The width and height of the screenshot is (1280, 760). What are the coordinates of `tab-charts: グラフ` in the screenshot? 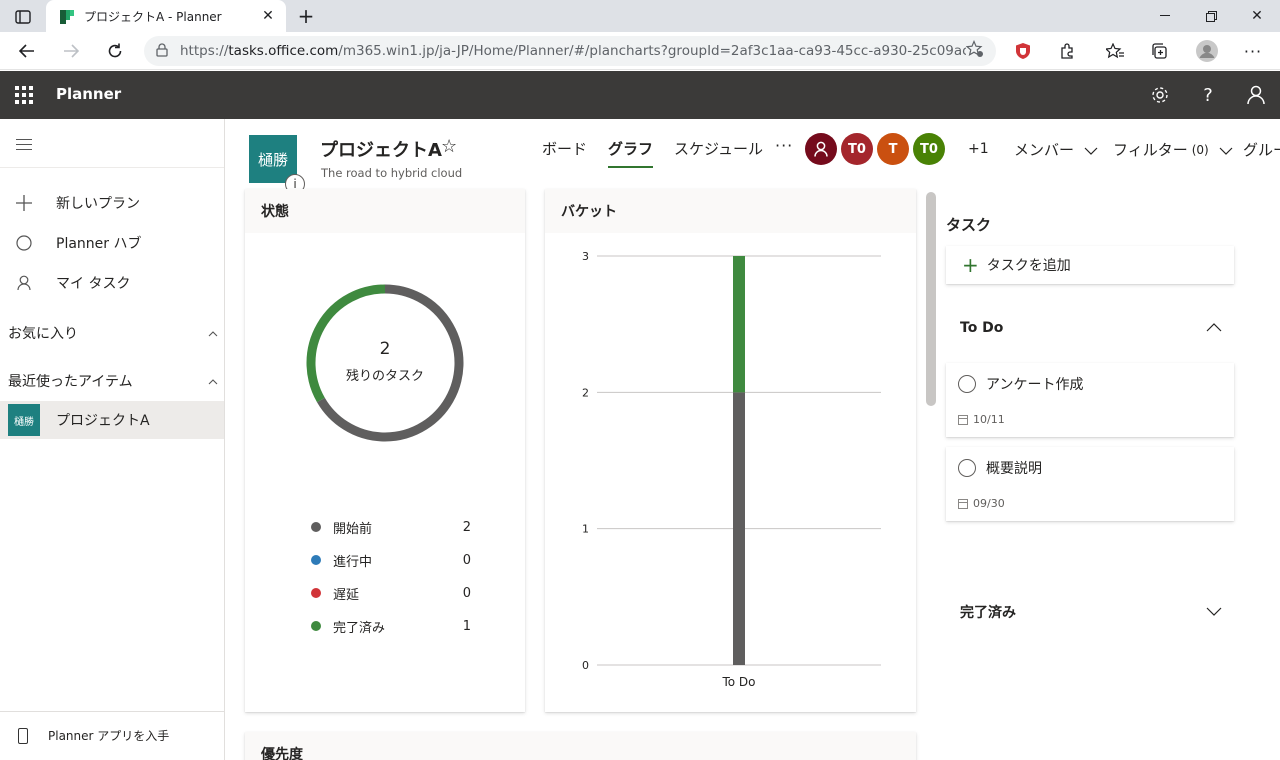 It's located at (631, 153).